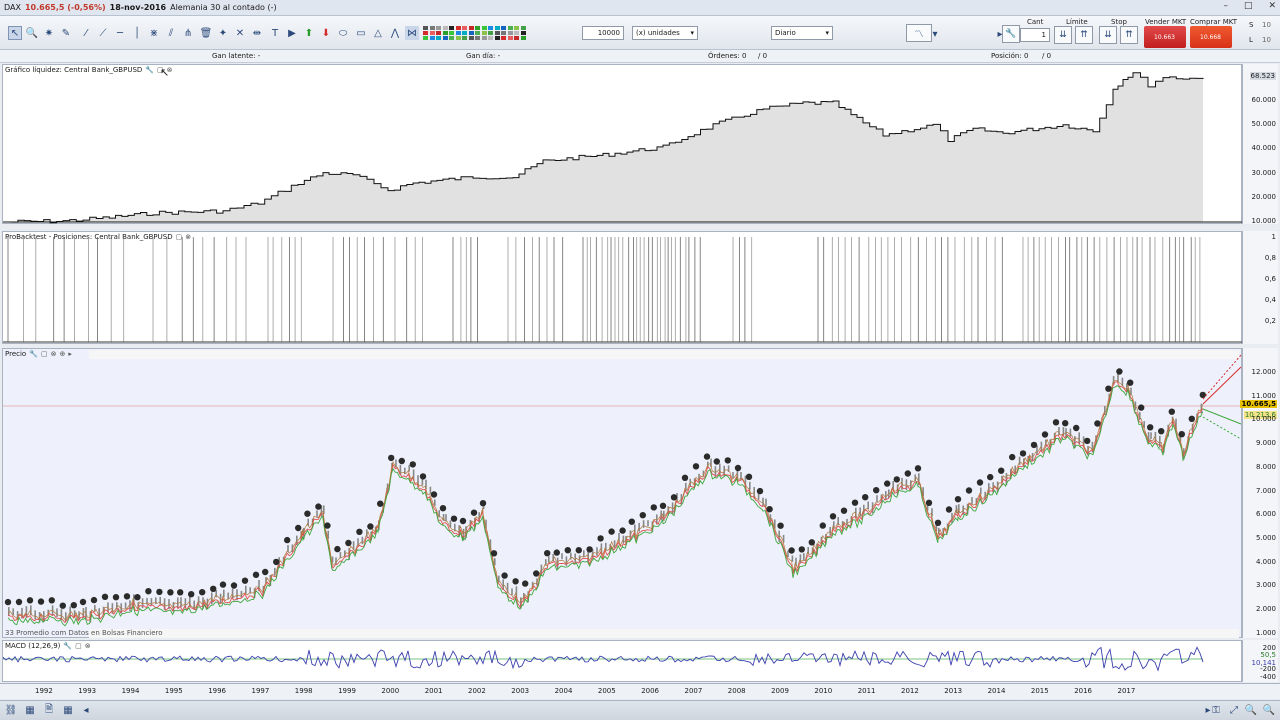 This screenshot has width=1280, height=720. What do you see at coordinates (1234, 710) in the screenshot?
I see `expand-icon: ⤢` at bounding box center [1234, 710].